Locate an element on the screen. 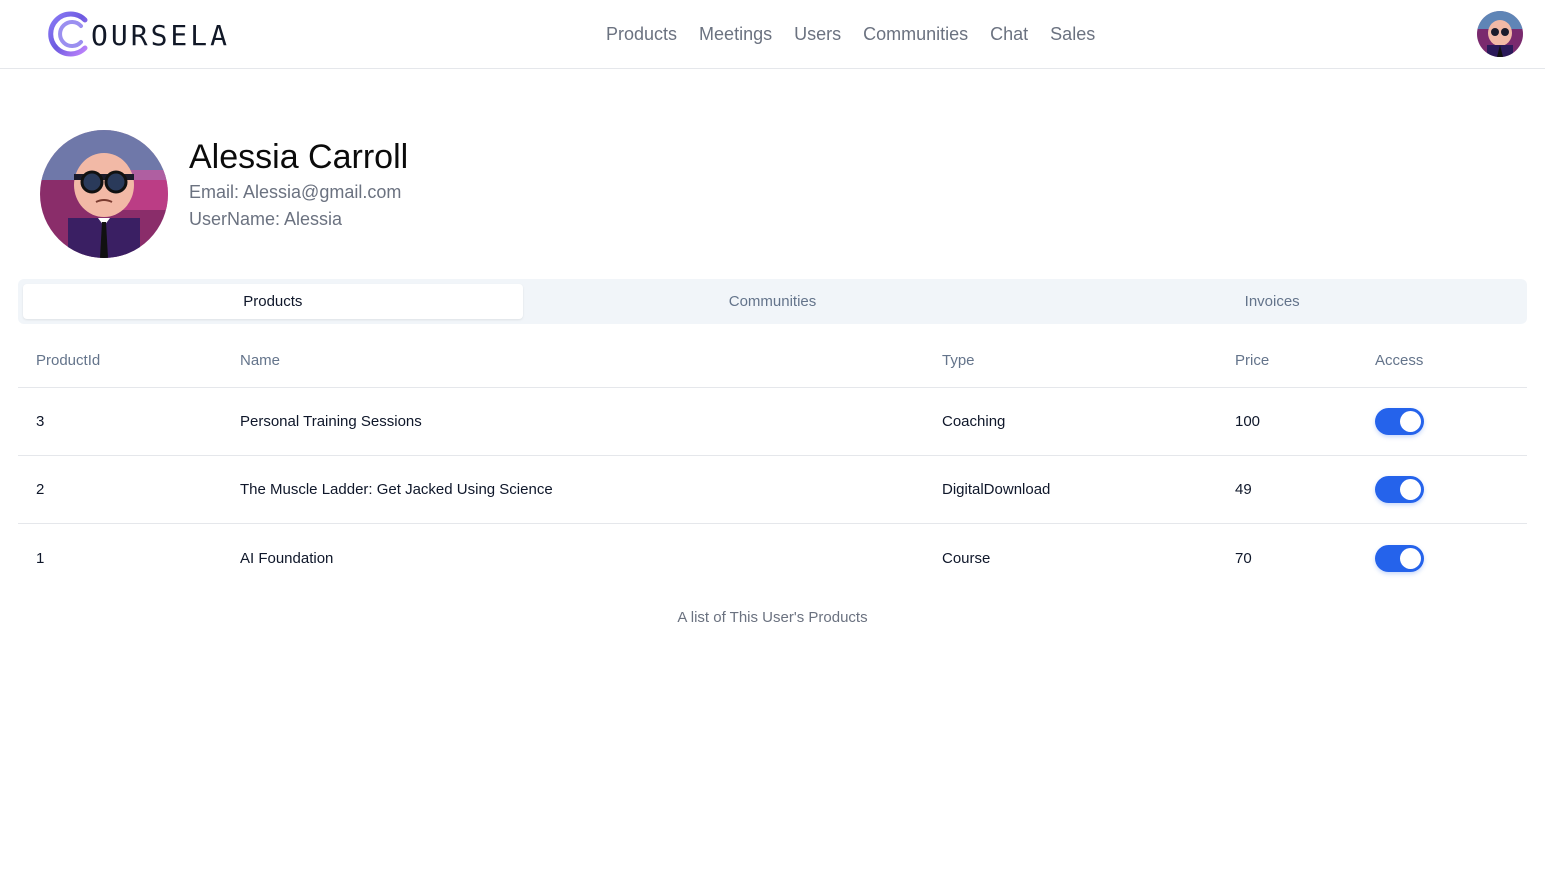  nav-item-users: Users is located at coordinates (817, 34).